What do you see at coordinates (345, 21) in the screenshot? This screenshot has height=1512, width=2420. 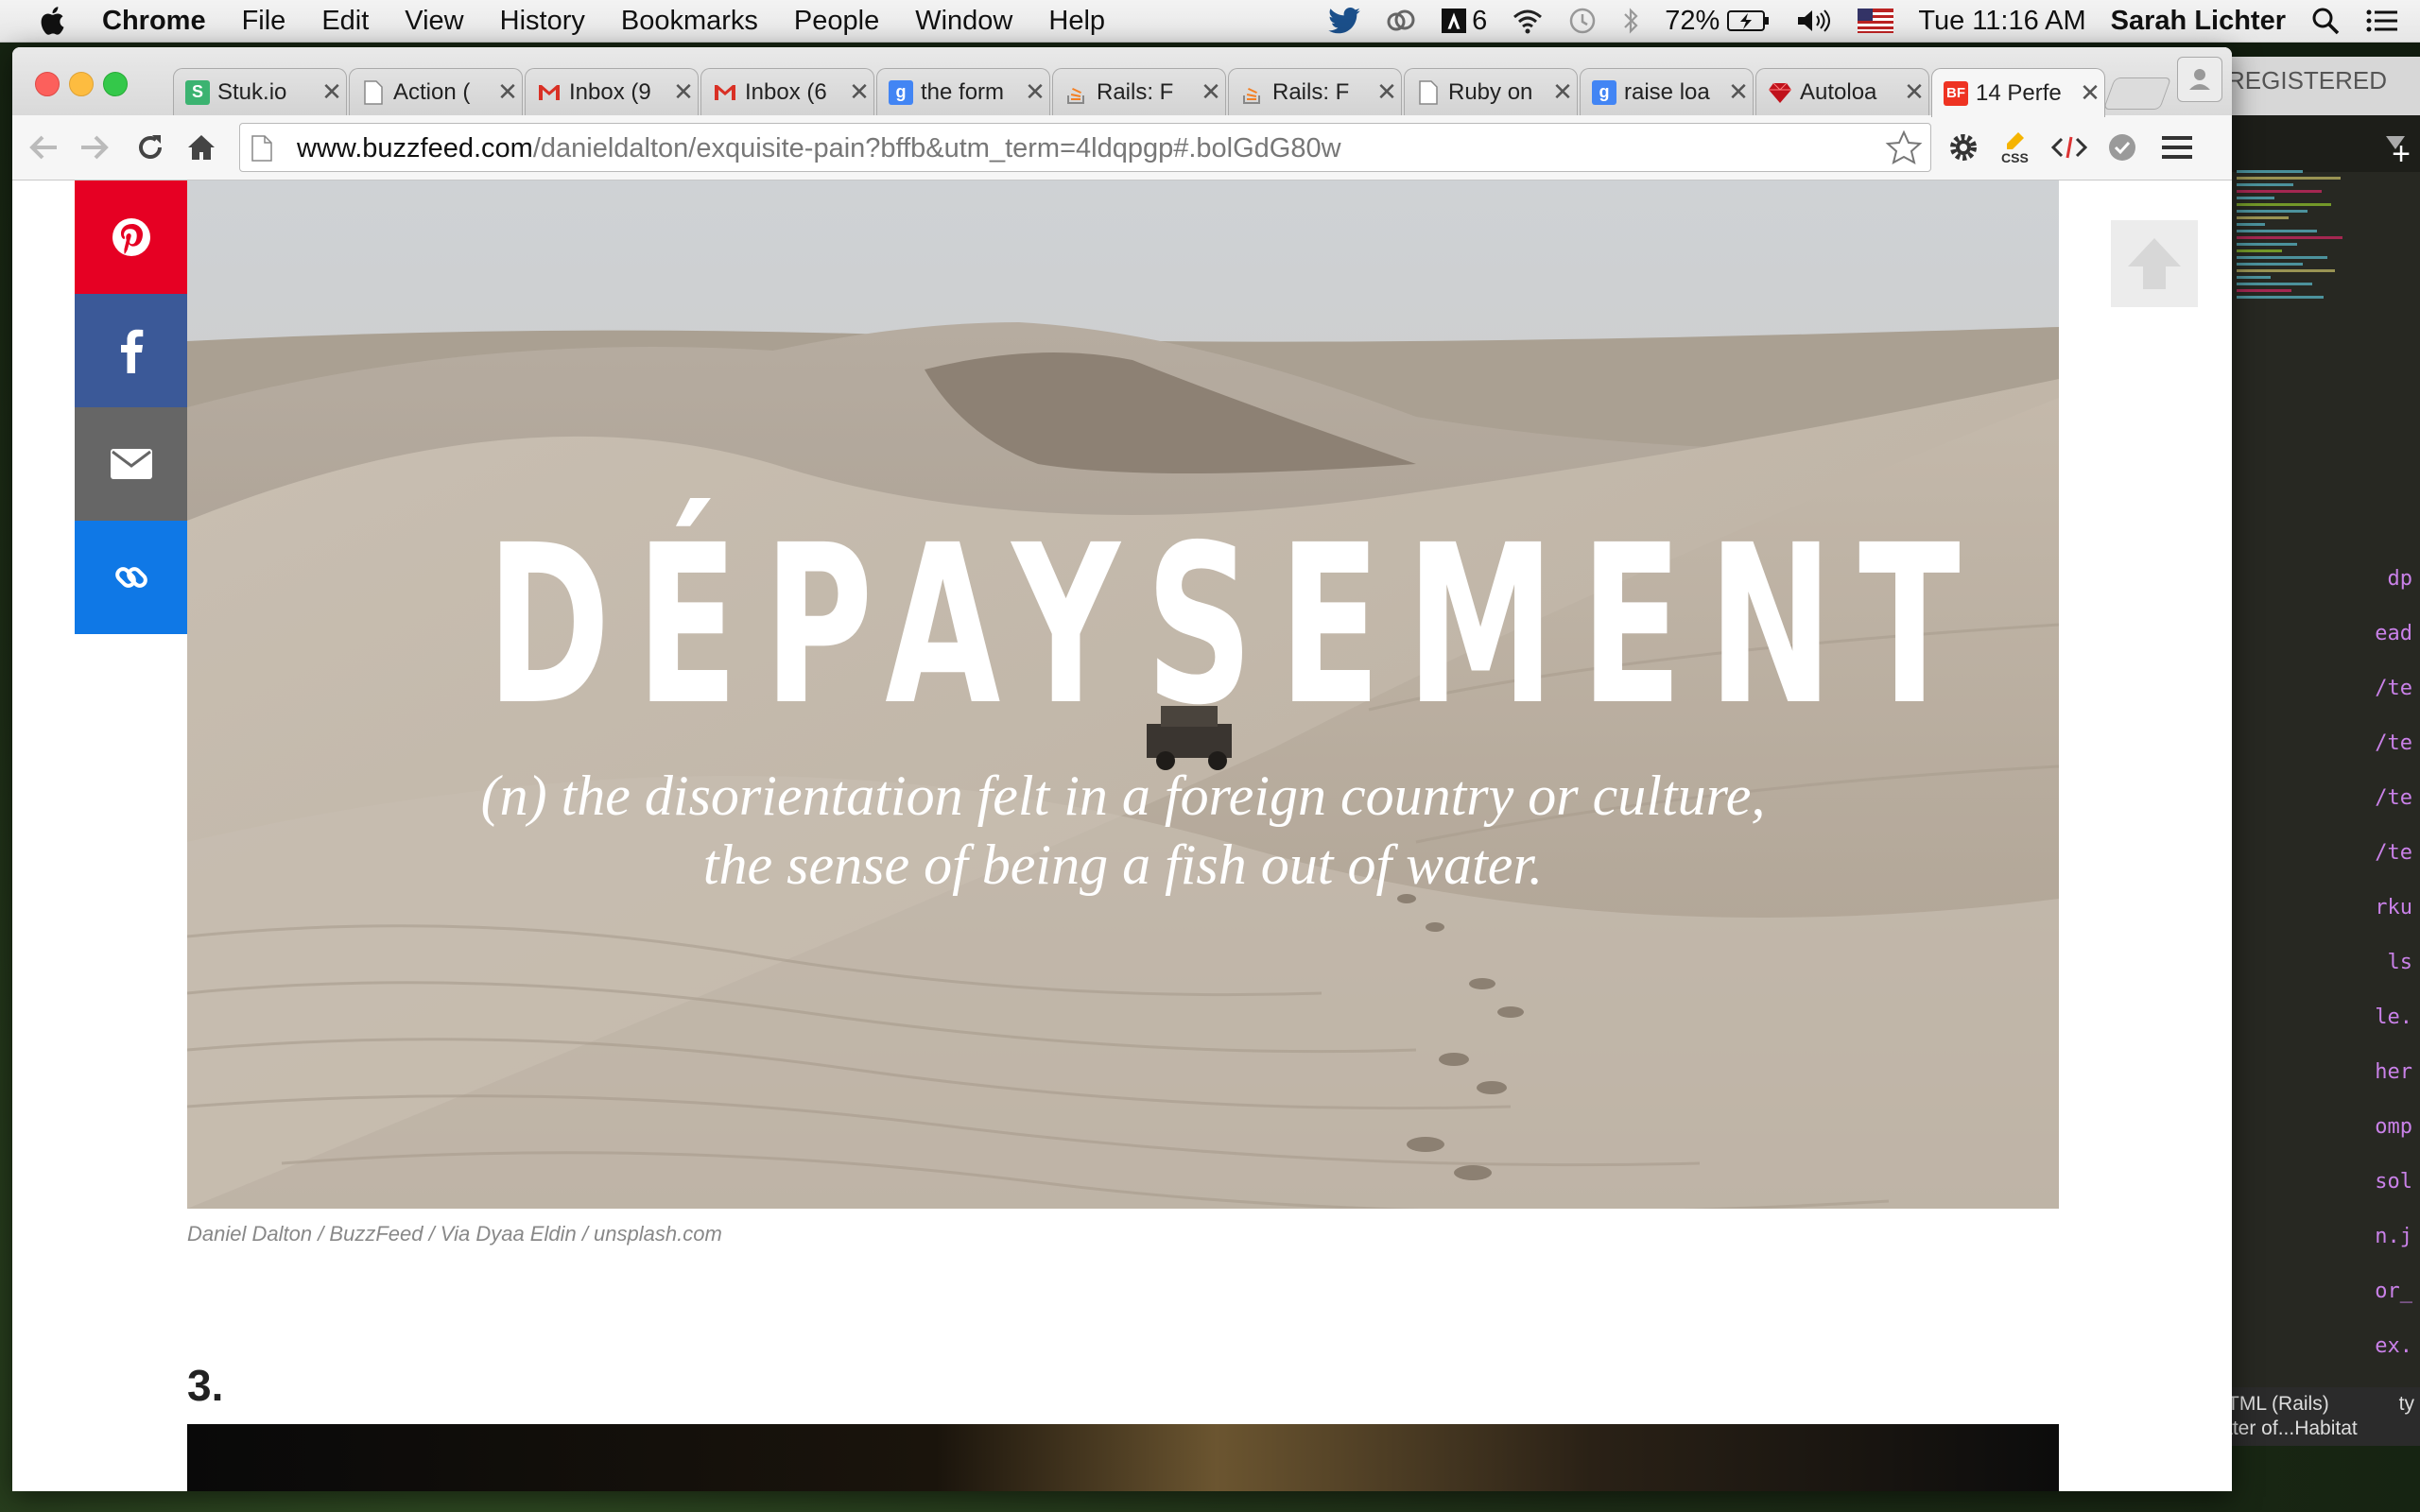 I see `menu-edit: Edit` at bounding box center [345, 21].